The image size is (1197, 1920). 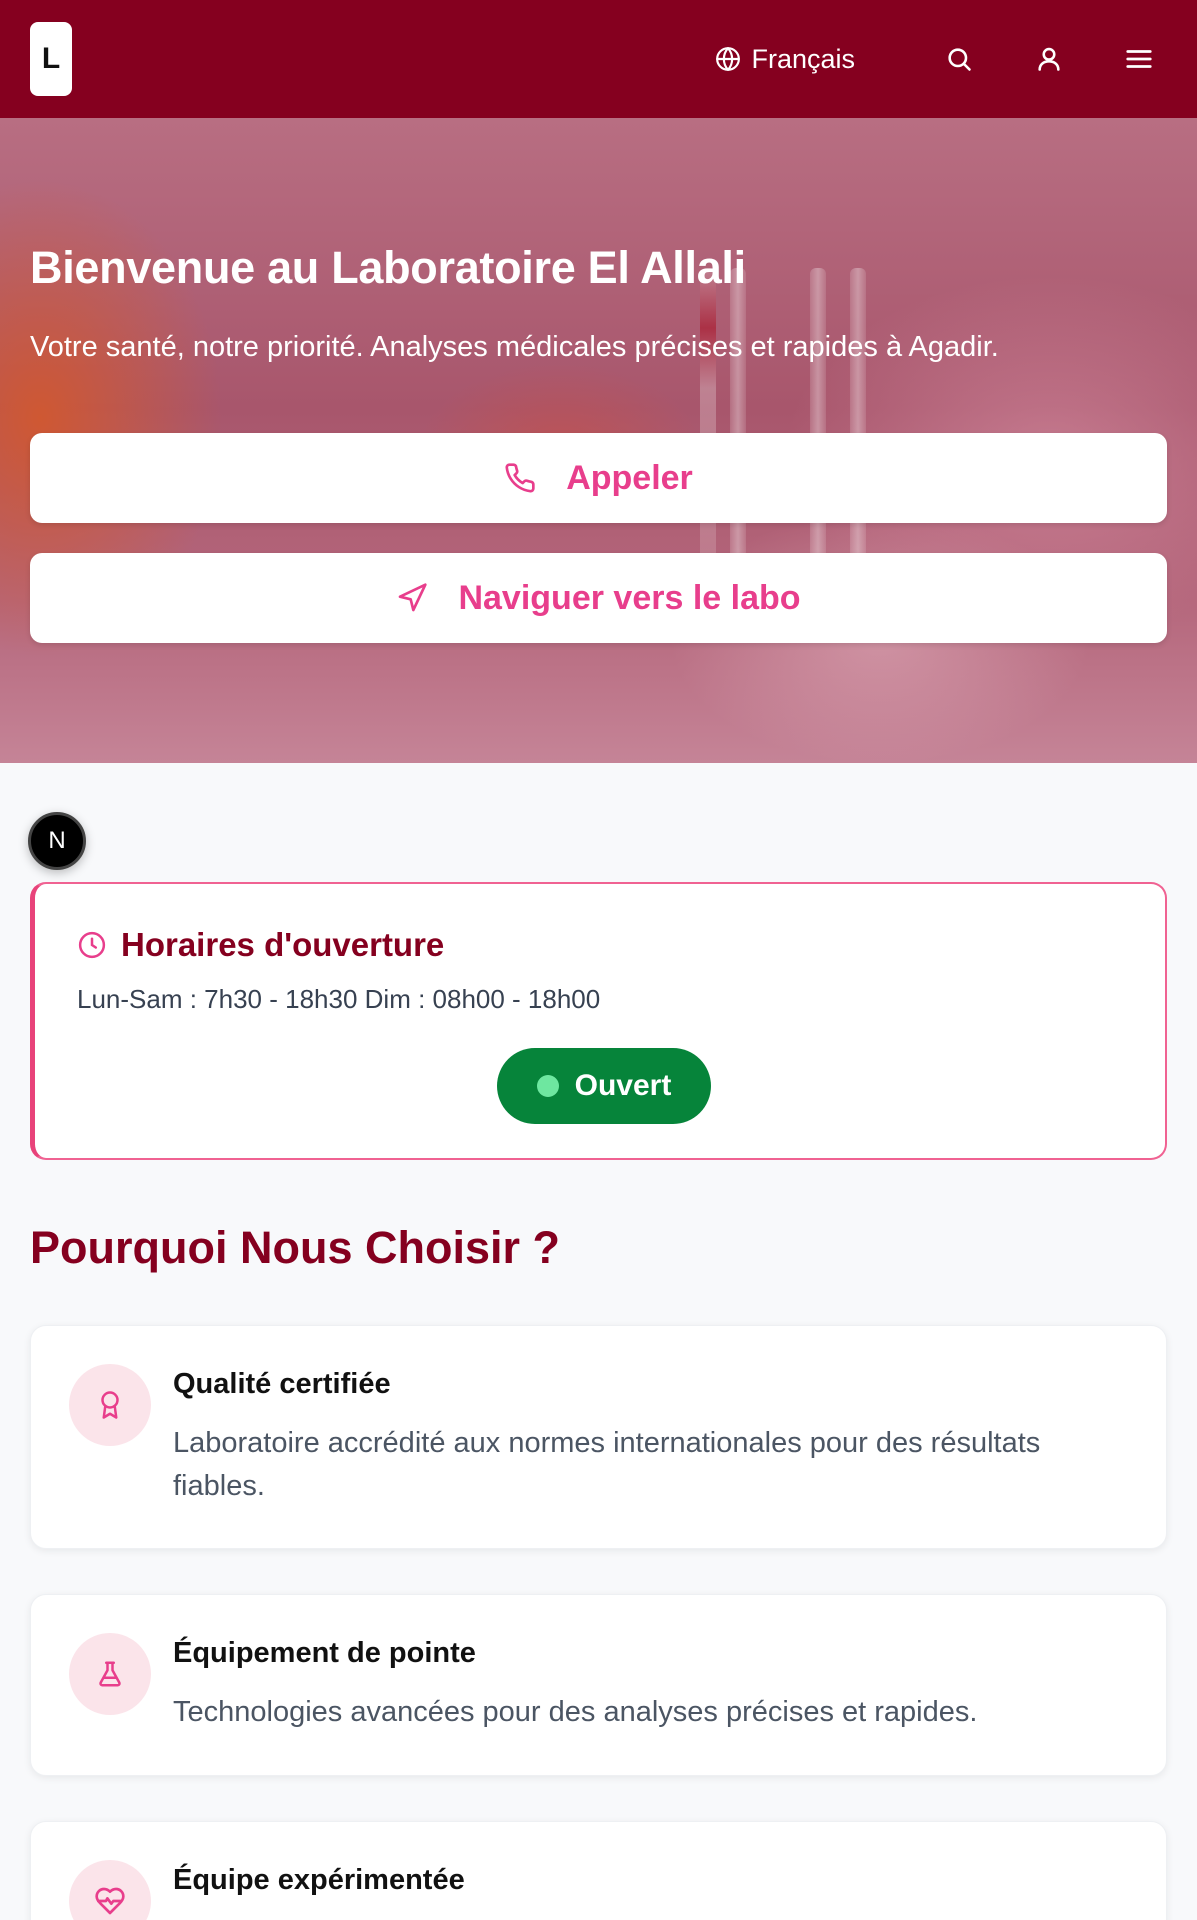 I want to click on call-button: Appeler, so click(x=598, y=478).